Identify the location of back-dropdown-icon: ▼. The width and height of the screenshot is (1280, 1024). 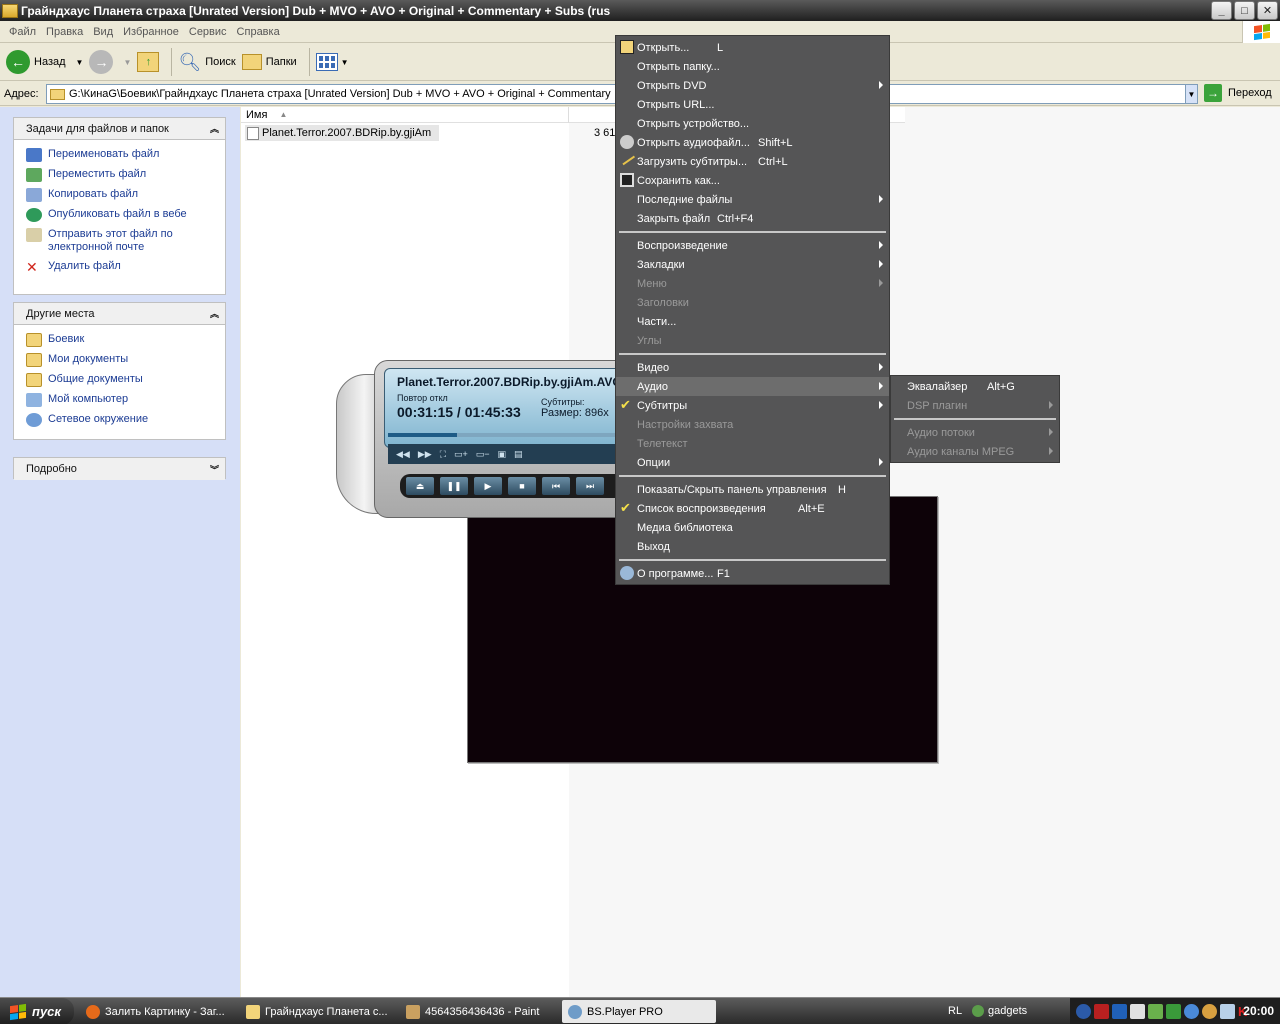
(80, 62).